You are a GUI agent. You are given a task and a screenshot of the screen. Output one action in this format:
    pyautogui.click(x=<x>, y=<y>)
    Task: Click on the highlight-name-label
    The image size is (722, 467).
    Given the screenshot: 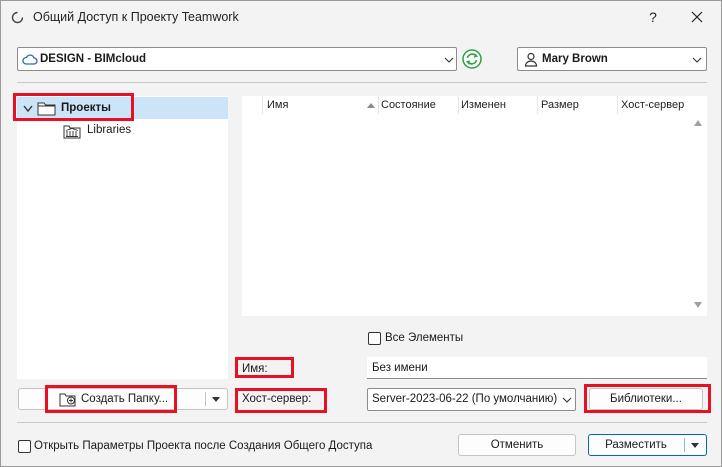 What is the action you would take?
    pyautogui.click(x=264, y=367)
    